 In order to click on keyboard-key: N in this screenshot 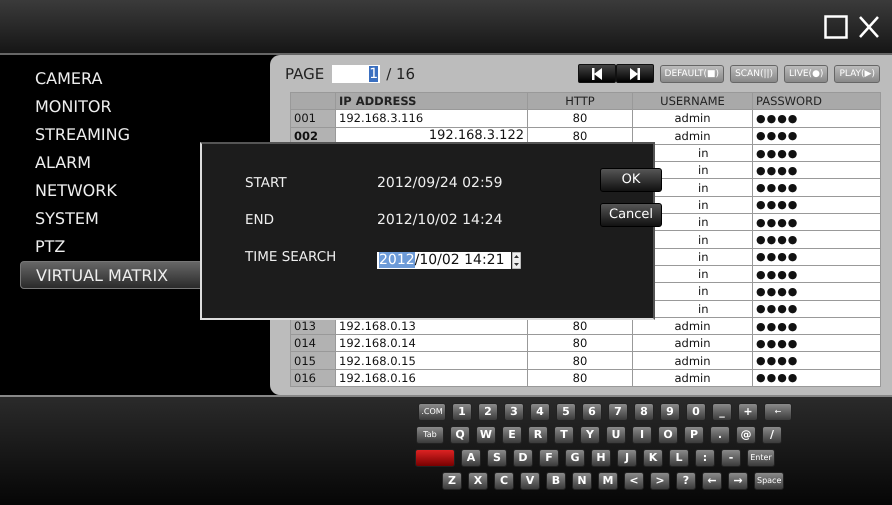, I will do `click(582, 481)`.